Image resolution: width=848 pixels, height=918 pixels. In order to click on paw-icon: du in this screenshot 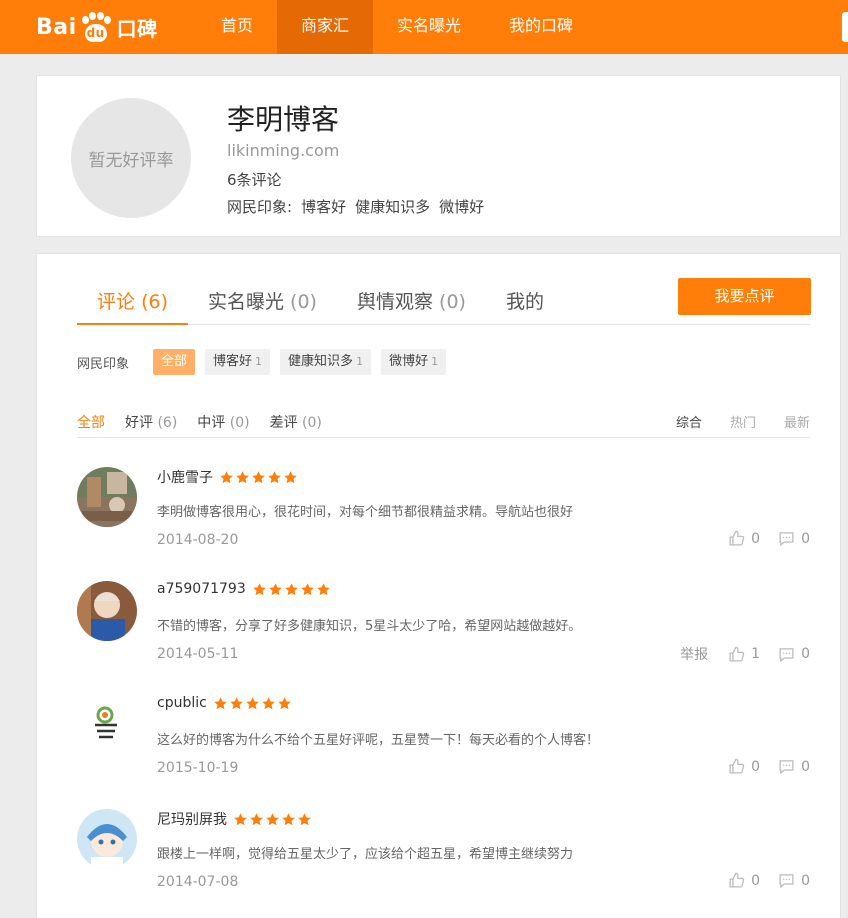, I will do `click(96, 27)`.